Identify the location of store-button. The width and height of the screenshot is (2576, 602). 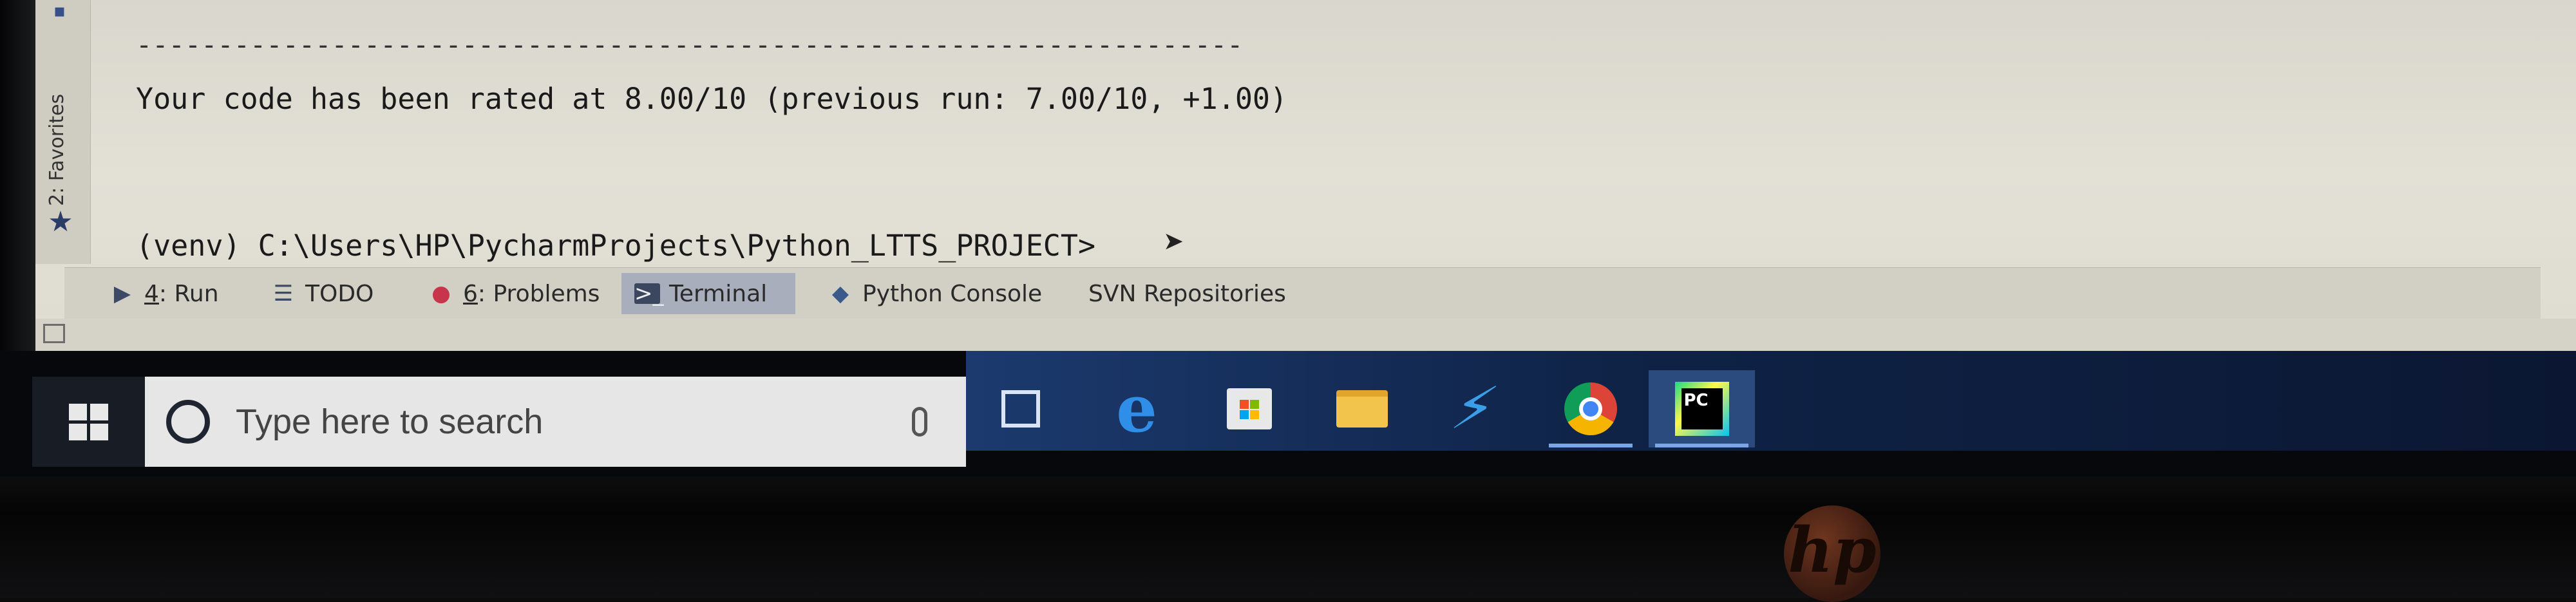
(1250, 408).